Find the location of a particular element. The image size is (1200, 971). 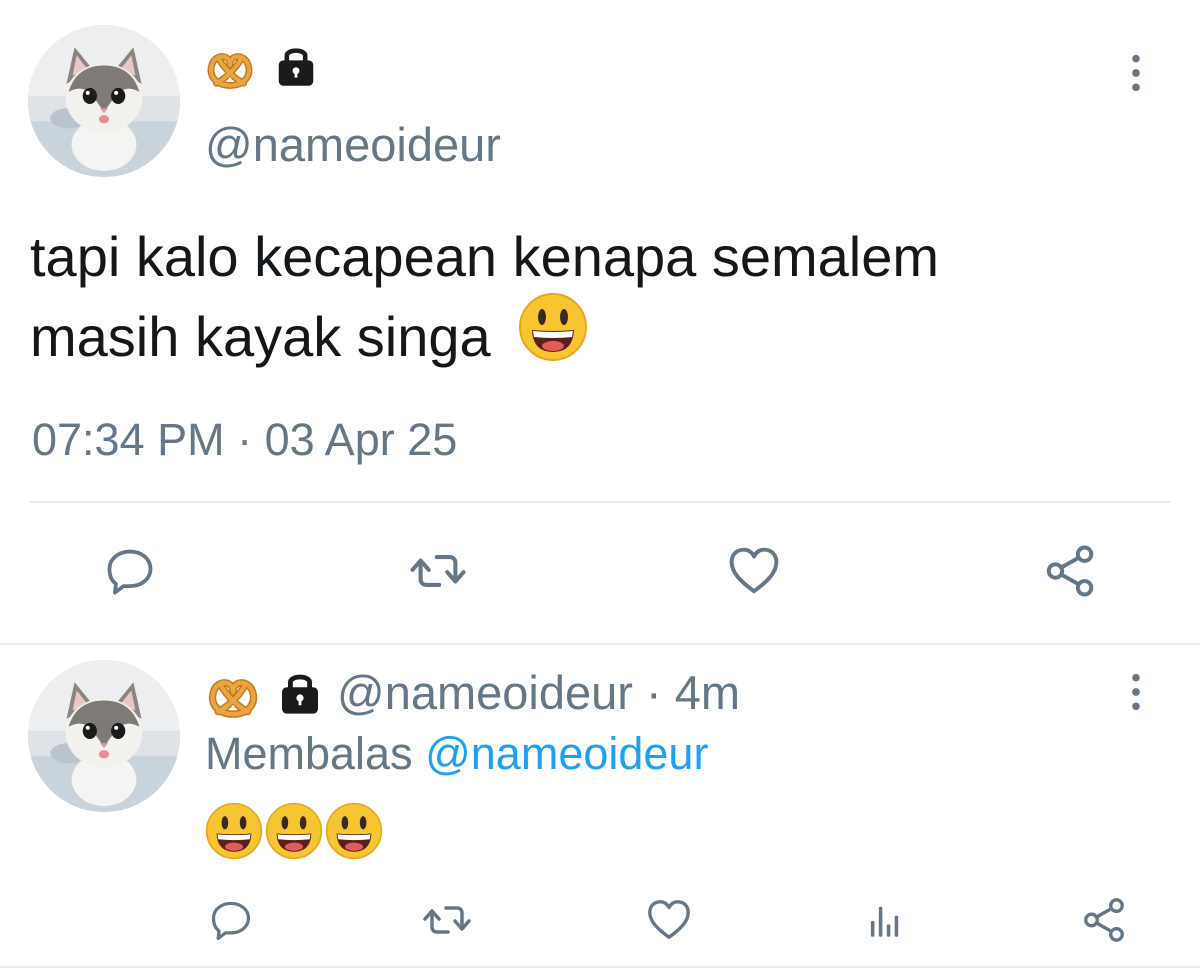

reply-header: @nameoideur · 4m is located at coordinates (472, 692).